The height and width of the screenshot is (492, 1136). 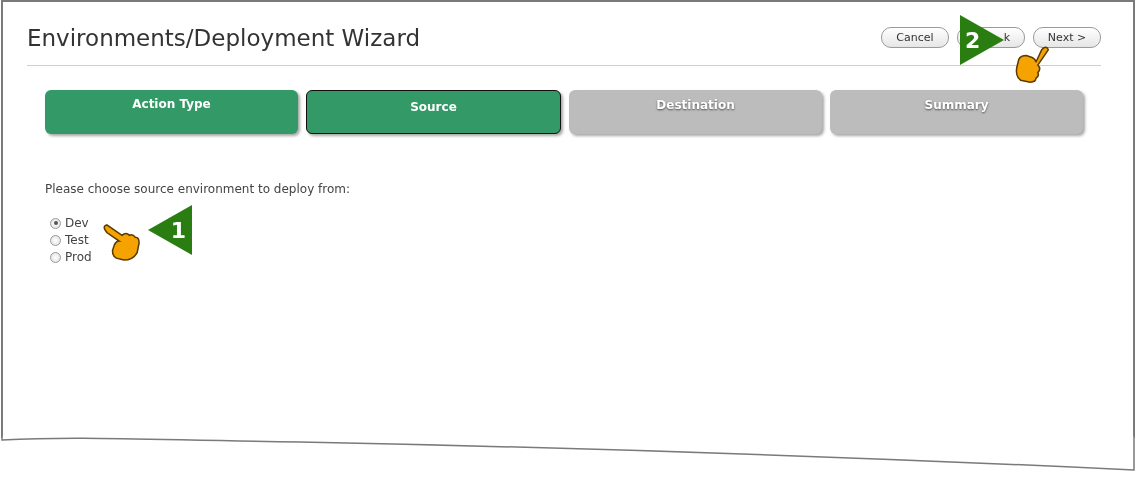 What do you see at coordinates (78, 257) in the screenshot?
I see `option-label: Prod` at bounding box center [78, 257].